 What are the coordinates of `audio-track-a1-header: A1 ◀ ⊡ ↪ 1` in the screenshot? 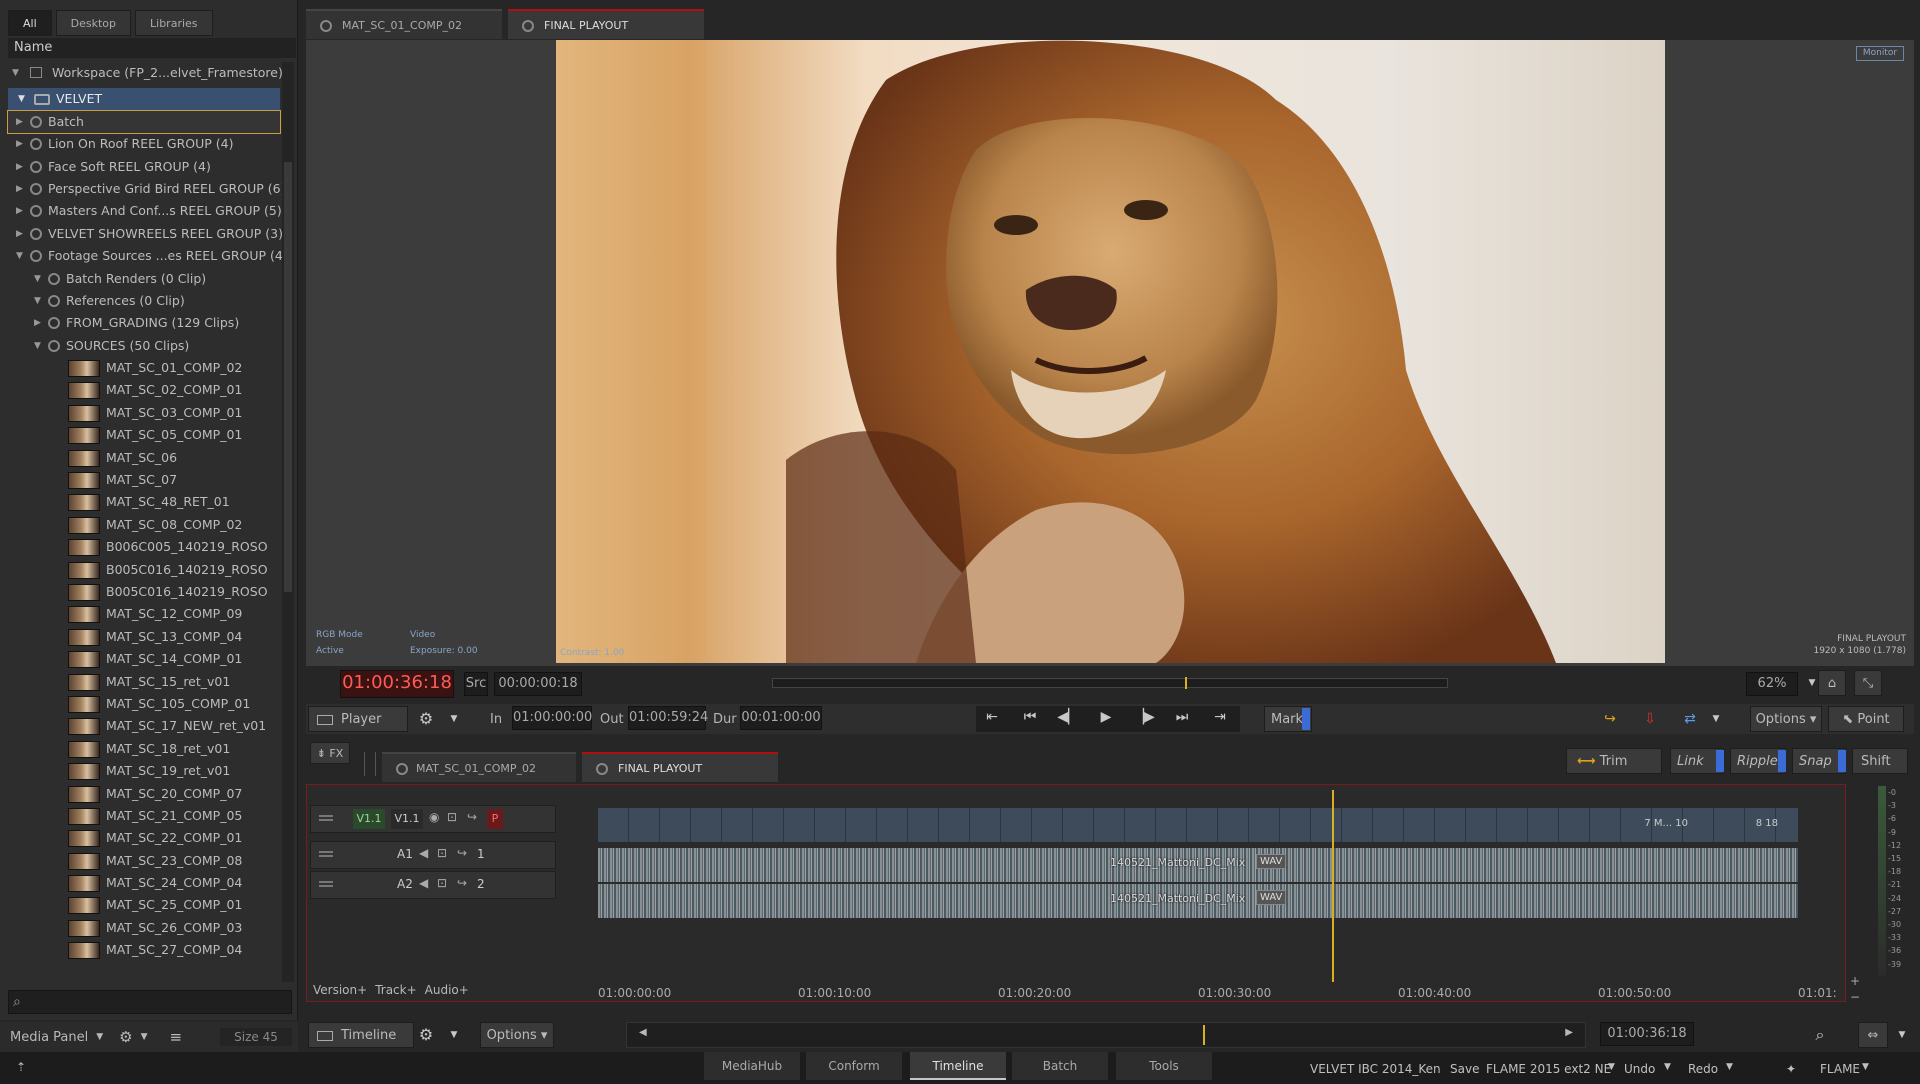 It's located at (433, 855).